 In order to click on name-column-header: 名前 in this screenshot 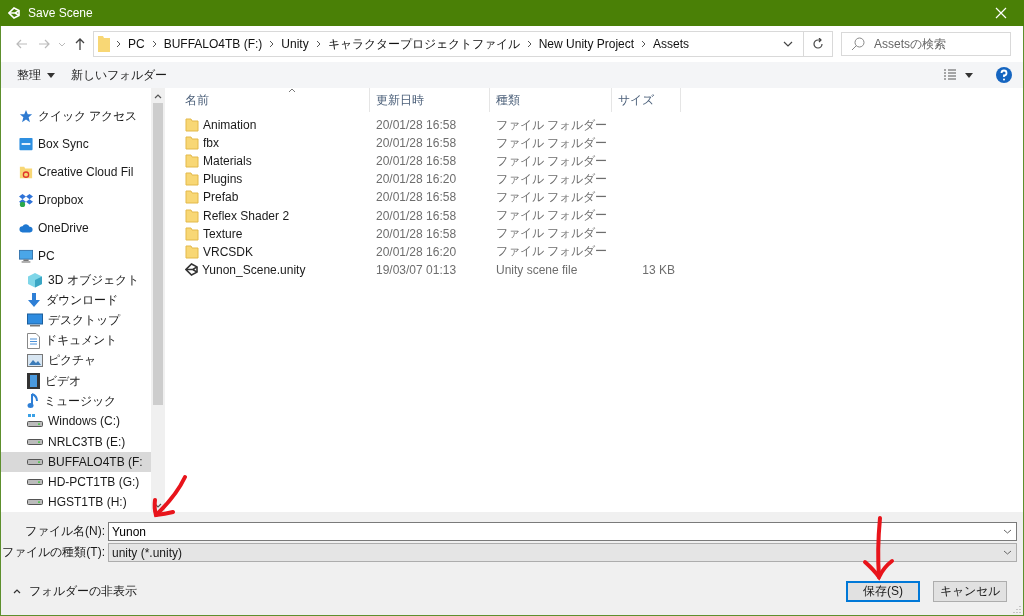, I will do `click(267, 100)`.